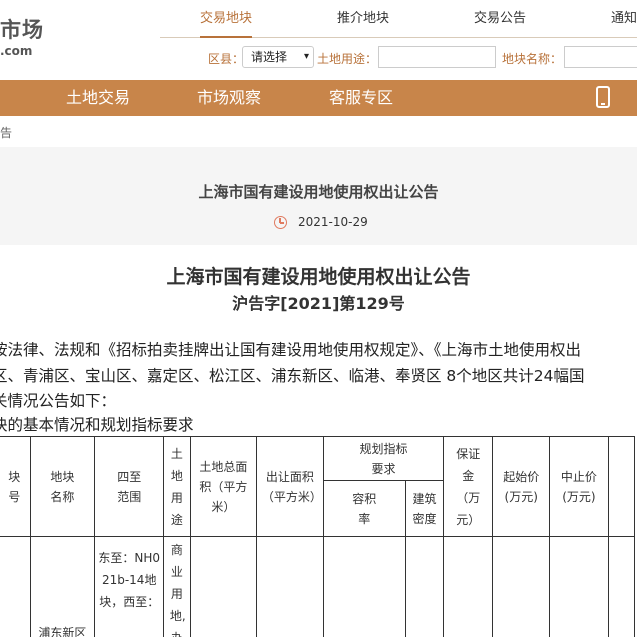 Image resolution: width=637 pixels, height=637 pixels. What do you see at coordinates (15, 586) in the screenshot?
I see `cell-plot-number` at bounding box center [15, 586].